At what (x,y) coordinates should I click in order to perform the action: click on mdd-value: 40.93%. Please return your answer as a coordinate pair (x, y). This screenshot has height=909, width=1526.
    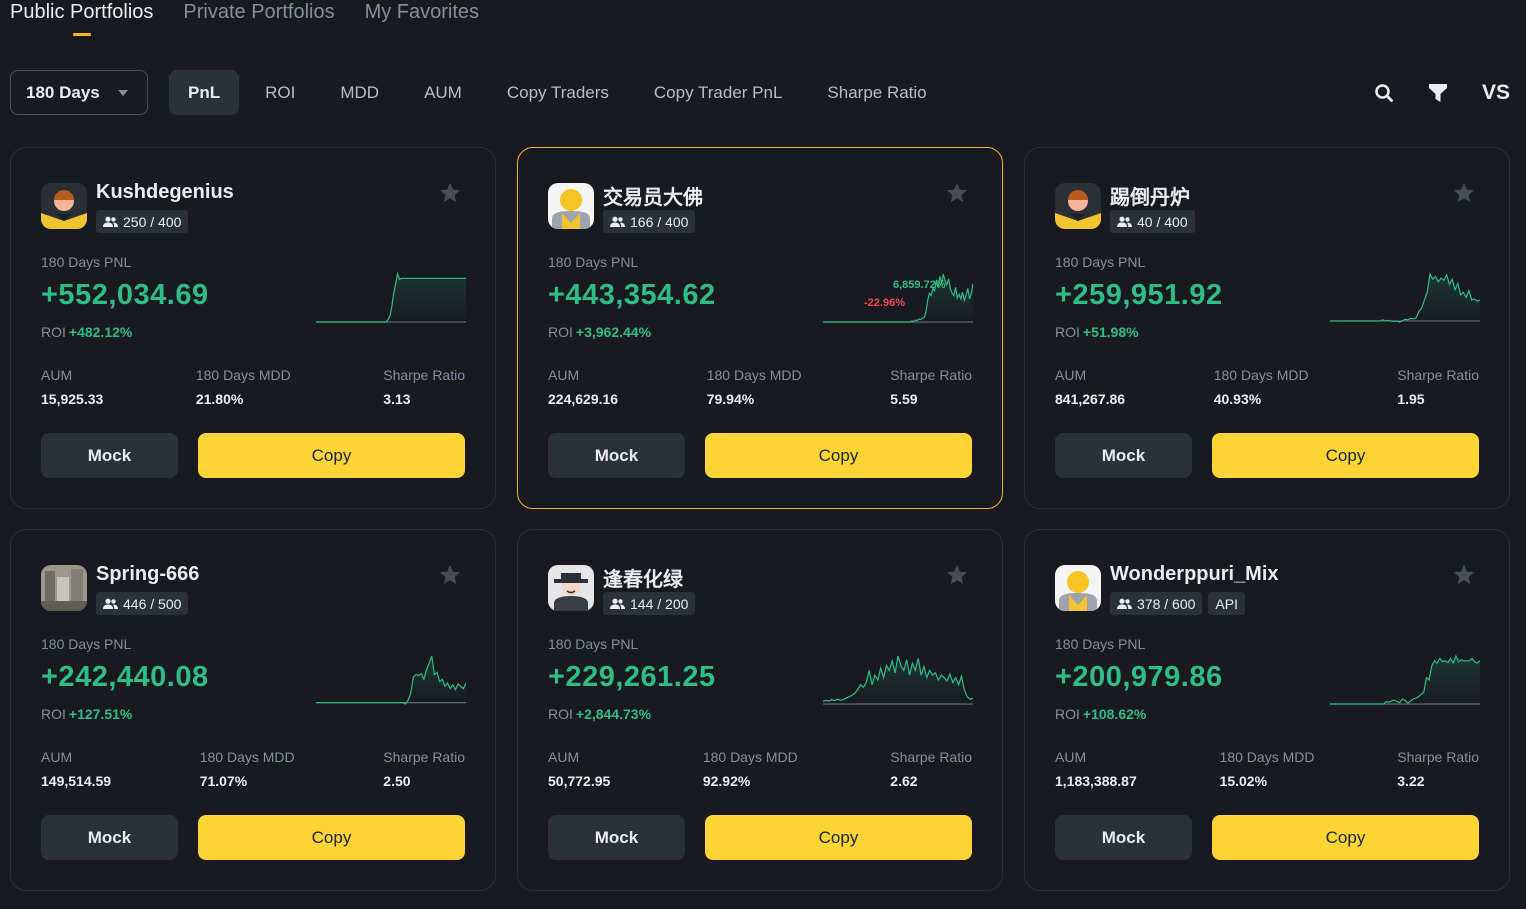
    Looking at the image, I should click on (1237, 399).